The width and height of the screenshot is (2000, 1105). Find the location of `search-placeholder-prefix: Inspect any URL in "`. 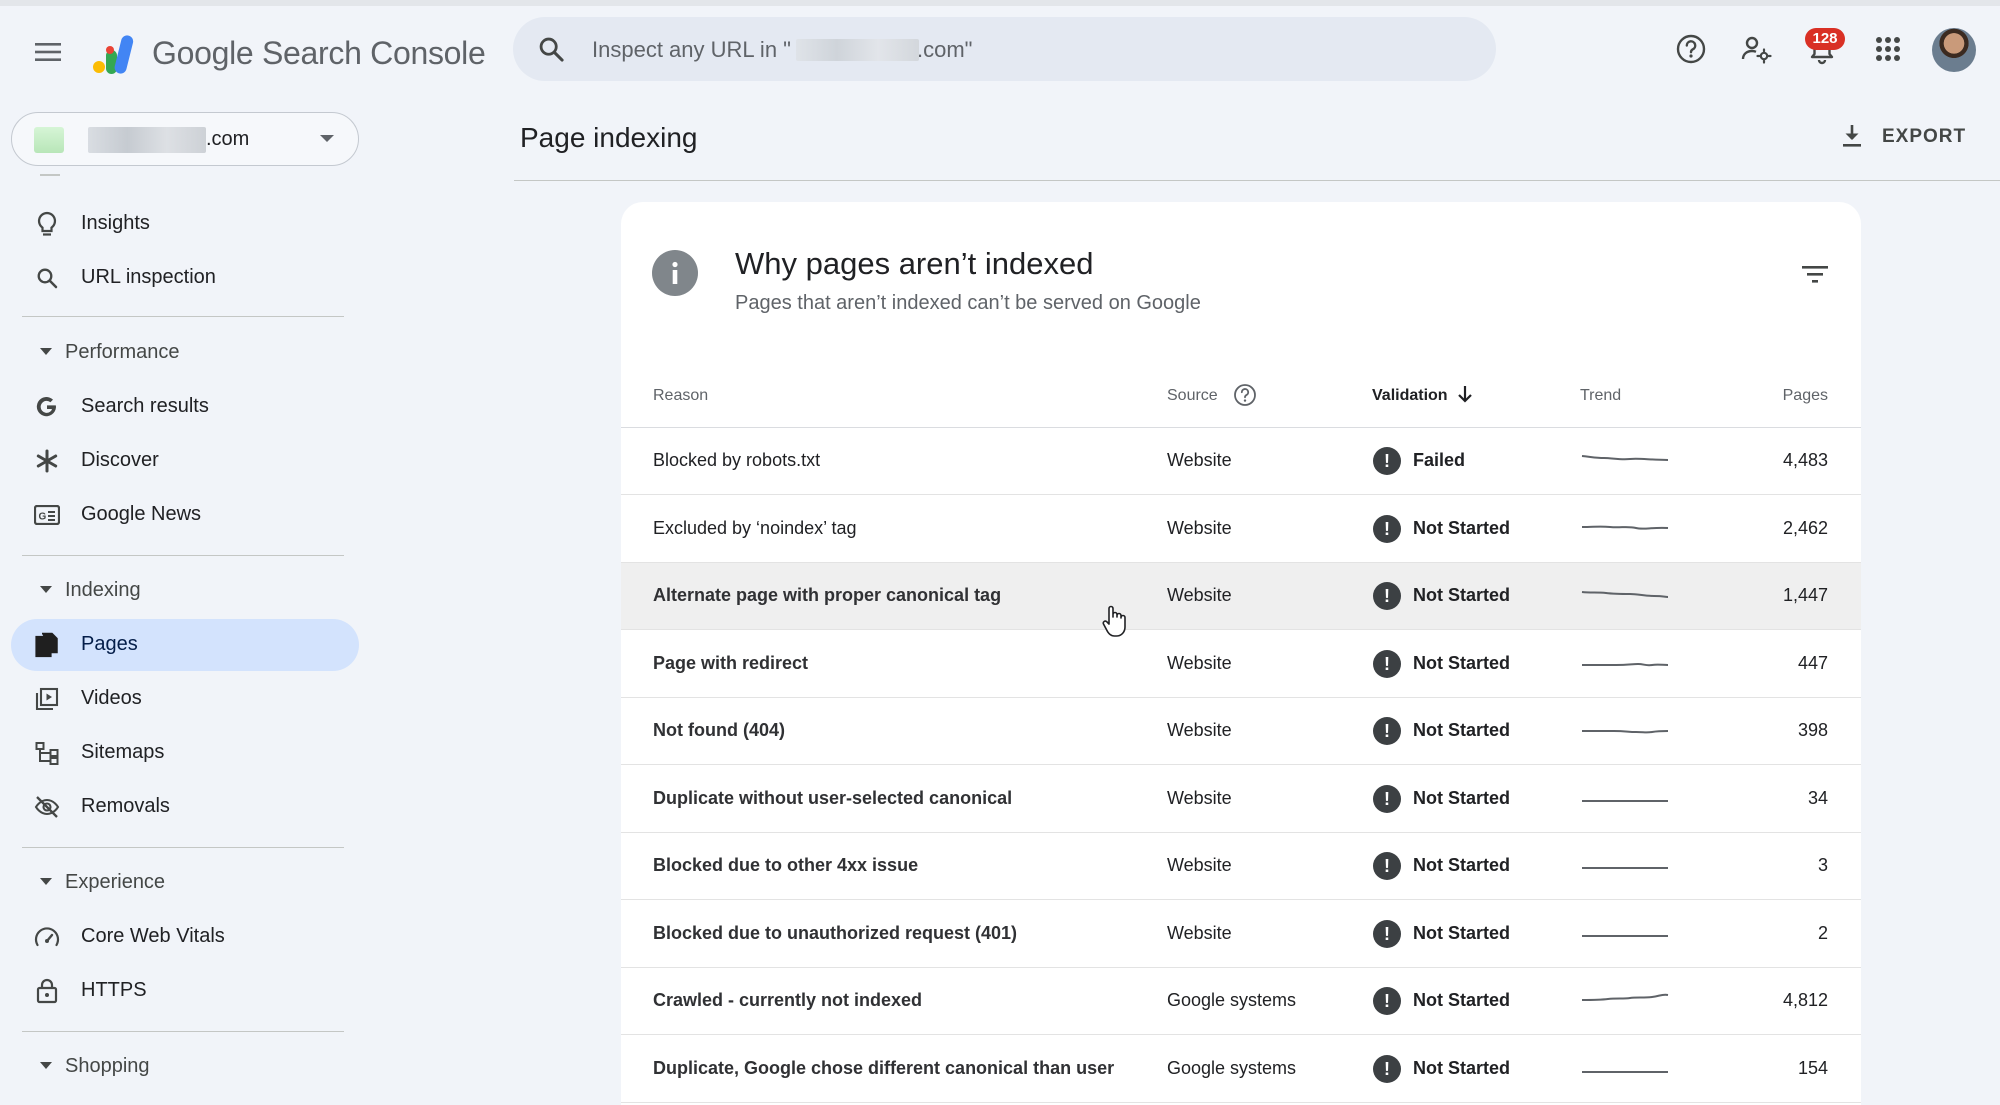

search-placeholder-prefix: Inspect any URL in " is located at coordinates (691, 49).